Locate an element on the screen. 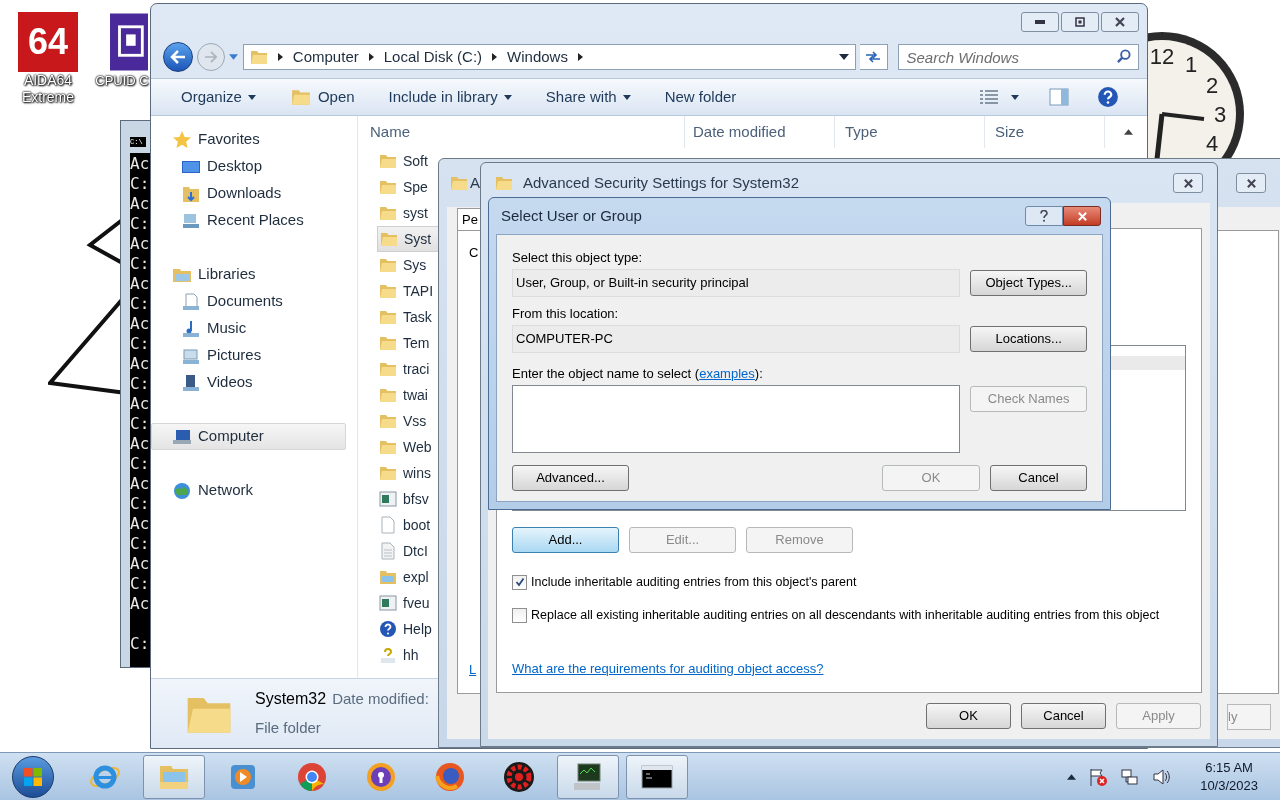  nav-item: Documents is located at coordinates (248, 301).